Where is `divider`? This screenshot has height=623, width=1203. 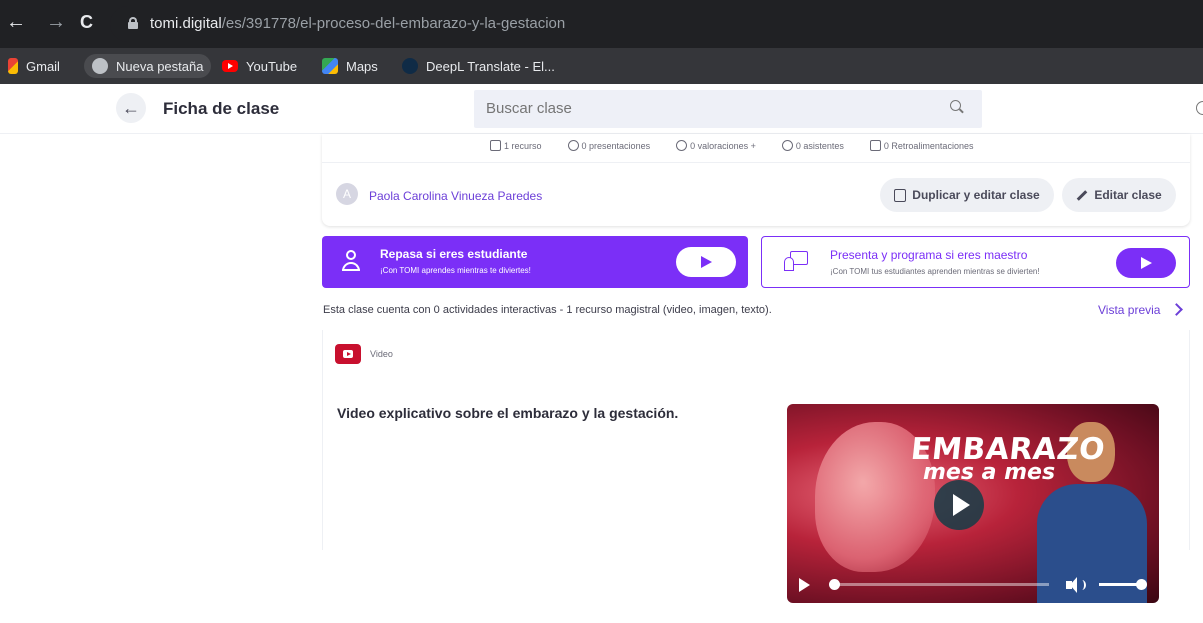
divider is located at coordinates (756, 162).